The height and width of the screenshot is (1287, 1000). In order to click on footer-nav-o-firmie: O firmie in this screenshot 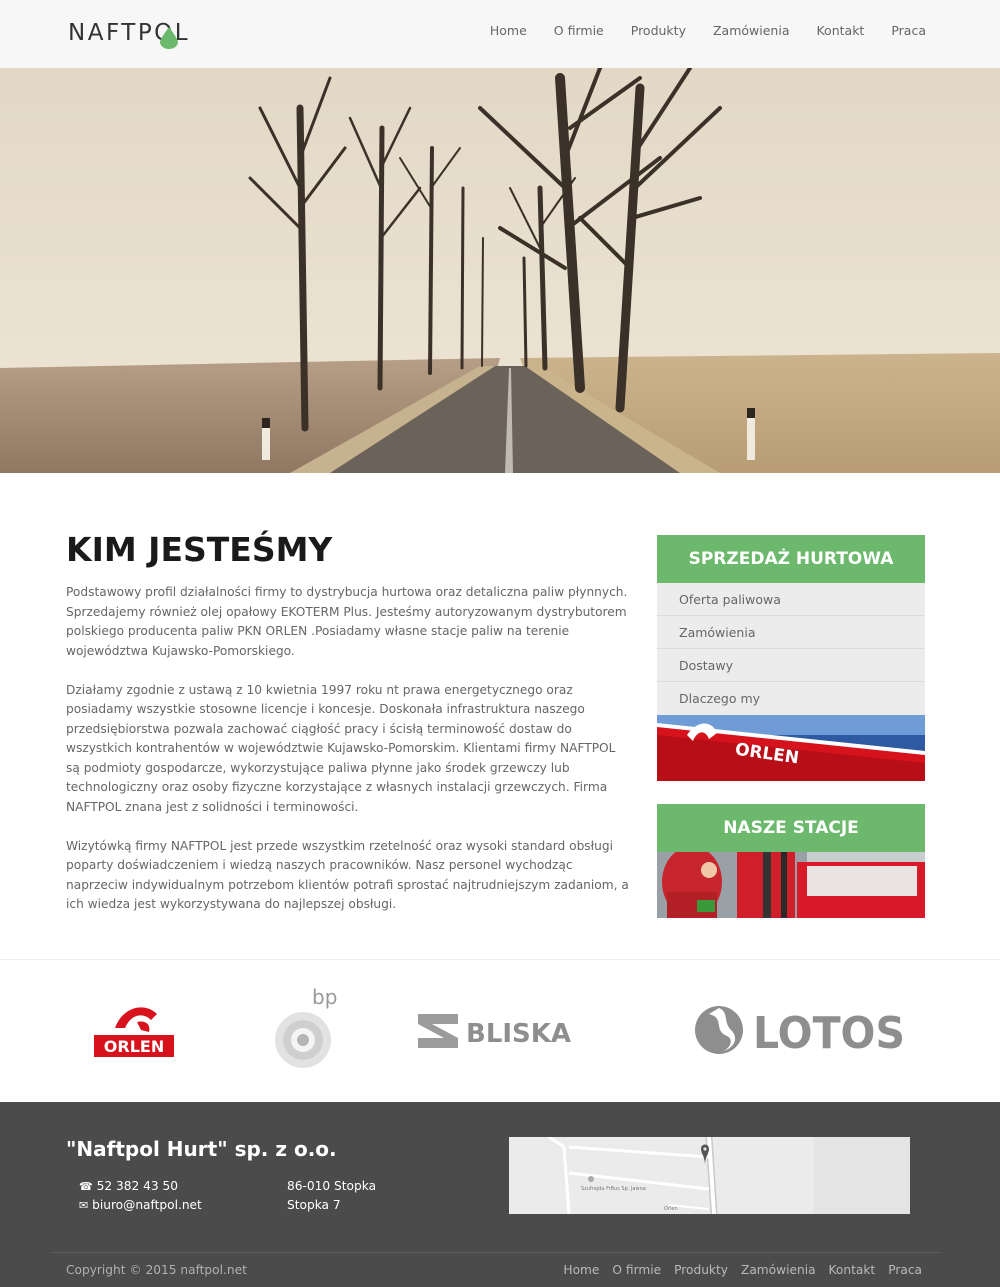, I will do `click(636, 1270)`.